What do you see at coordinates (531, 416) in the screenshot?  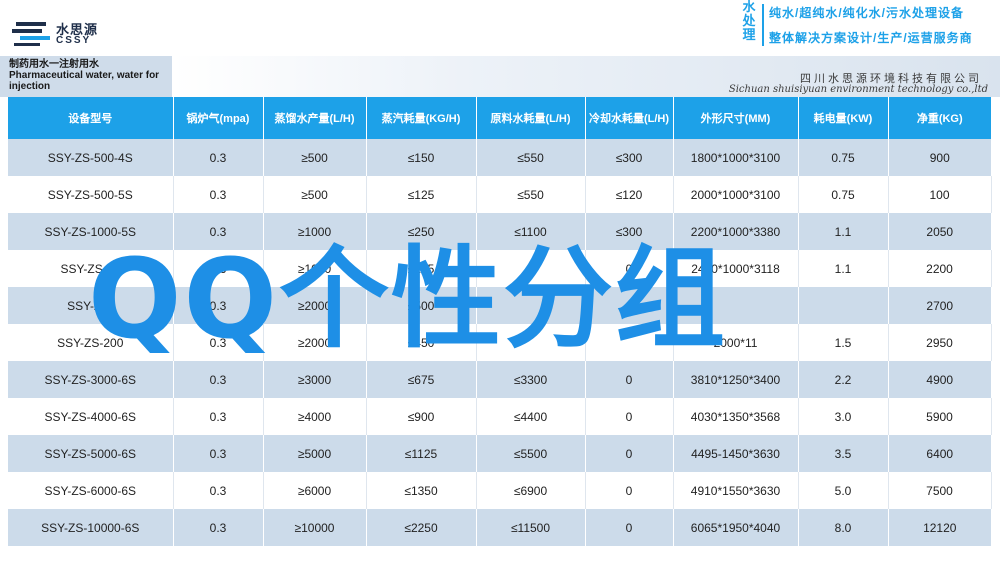 I see `table-cell: ≤4400` at bounding box center [531, 416].